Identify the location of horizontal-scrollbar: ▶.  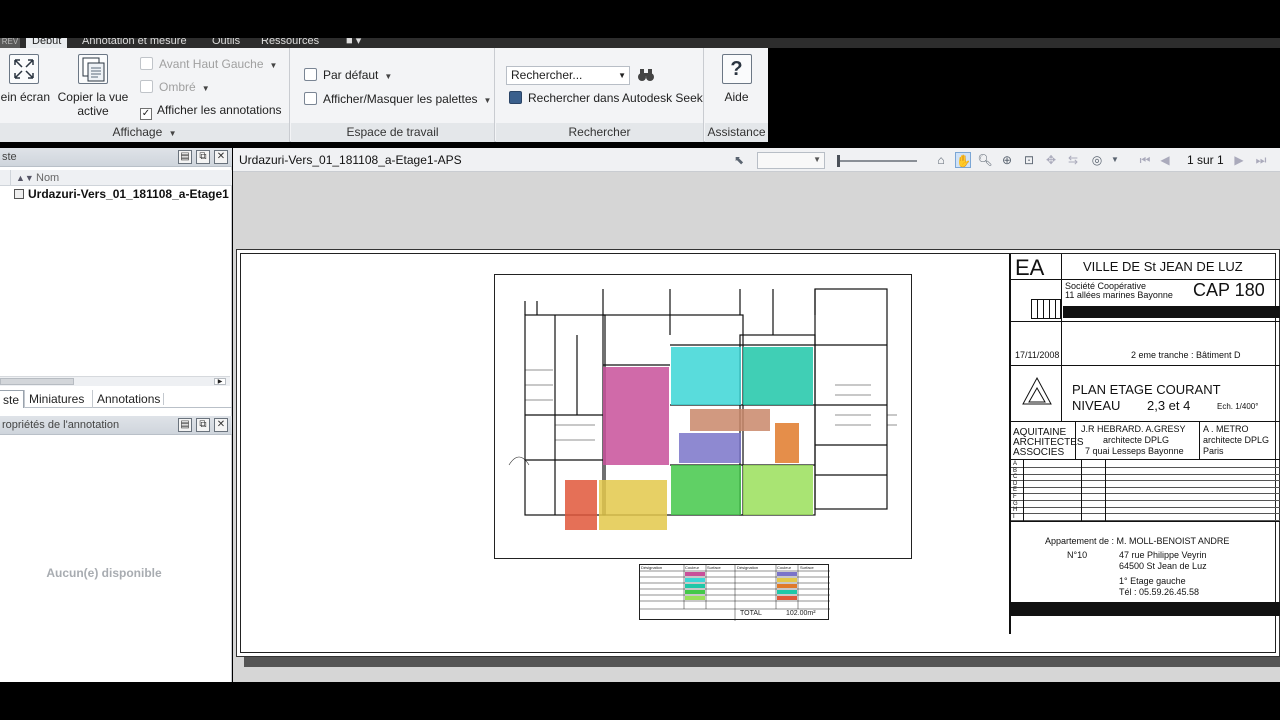
(115, 381).